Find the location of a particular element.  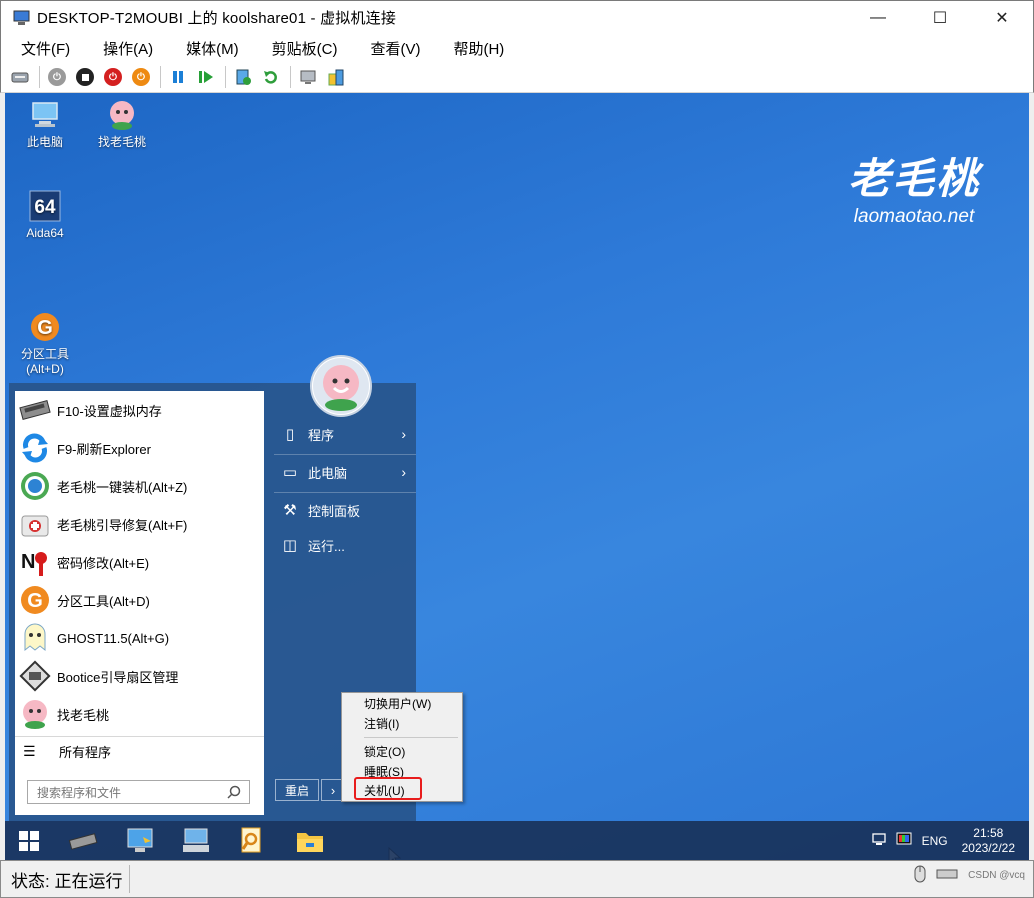

program-label: Bootice引导扇区管理 is located at coordinates (118, 677).